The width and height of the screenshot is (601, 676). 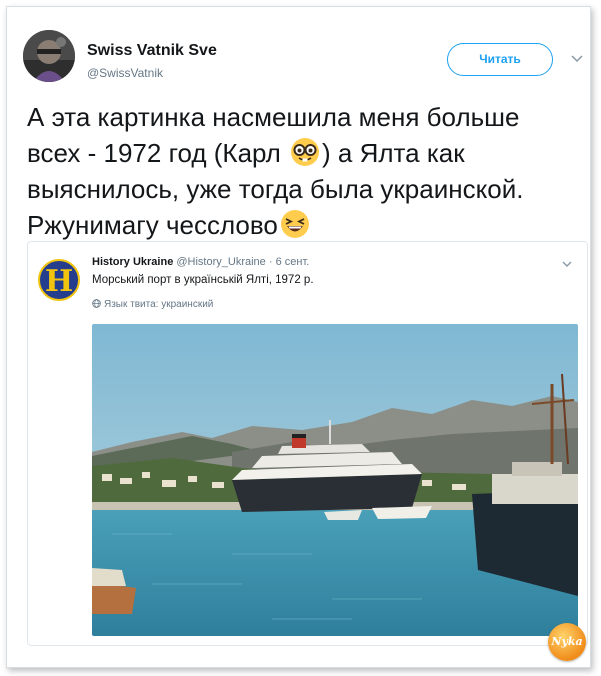 I want to click on nerd-face-emoji-icon, so click(x=305, y=152).